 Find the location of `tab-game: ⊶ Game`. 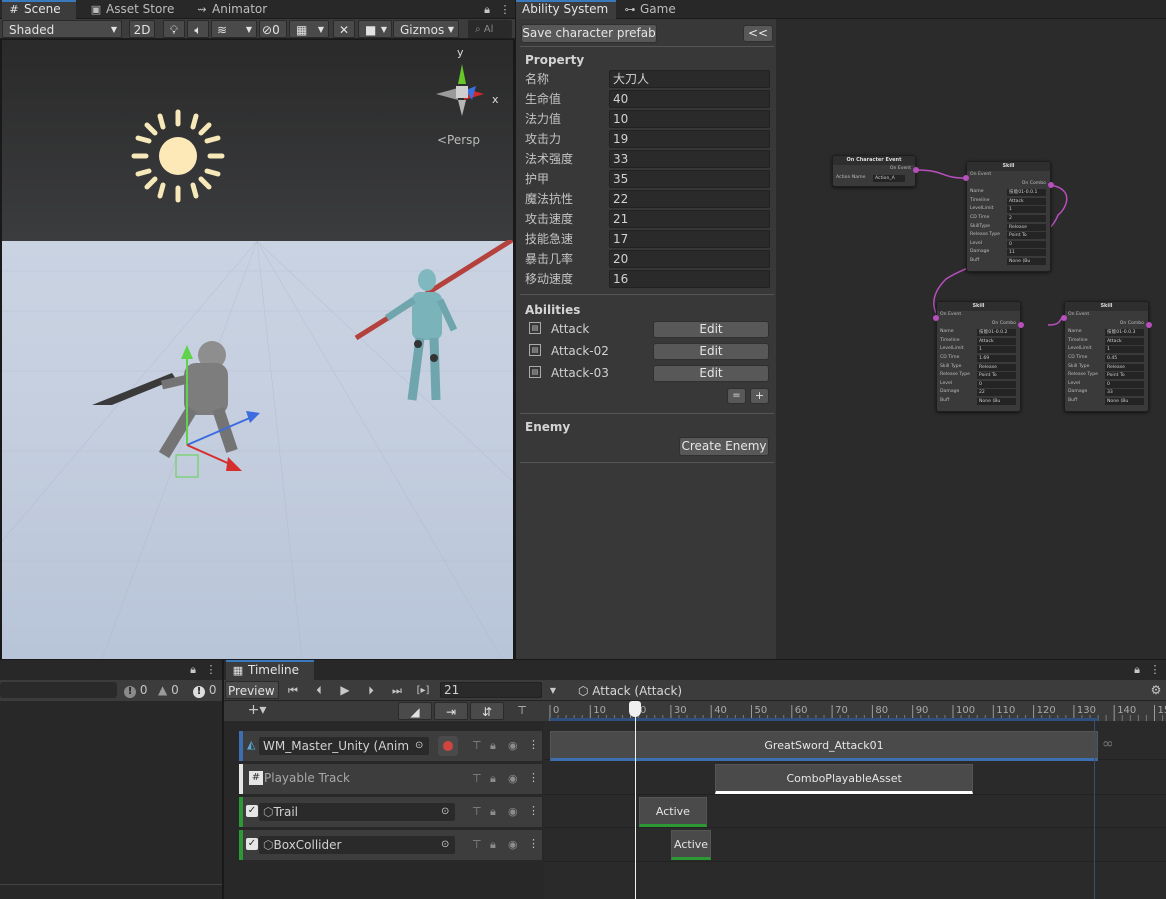

tab-game: ⊶ Game is located at coordinates (653, 9).